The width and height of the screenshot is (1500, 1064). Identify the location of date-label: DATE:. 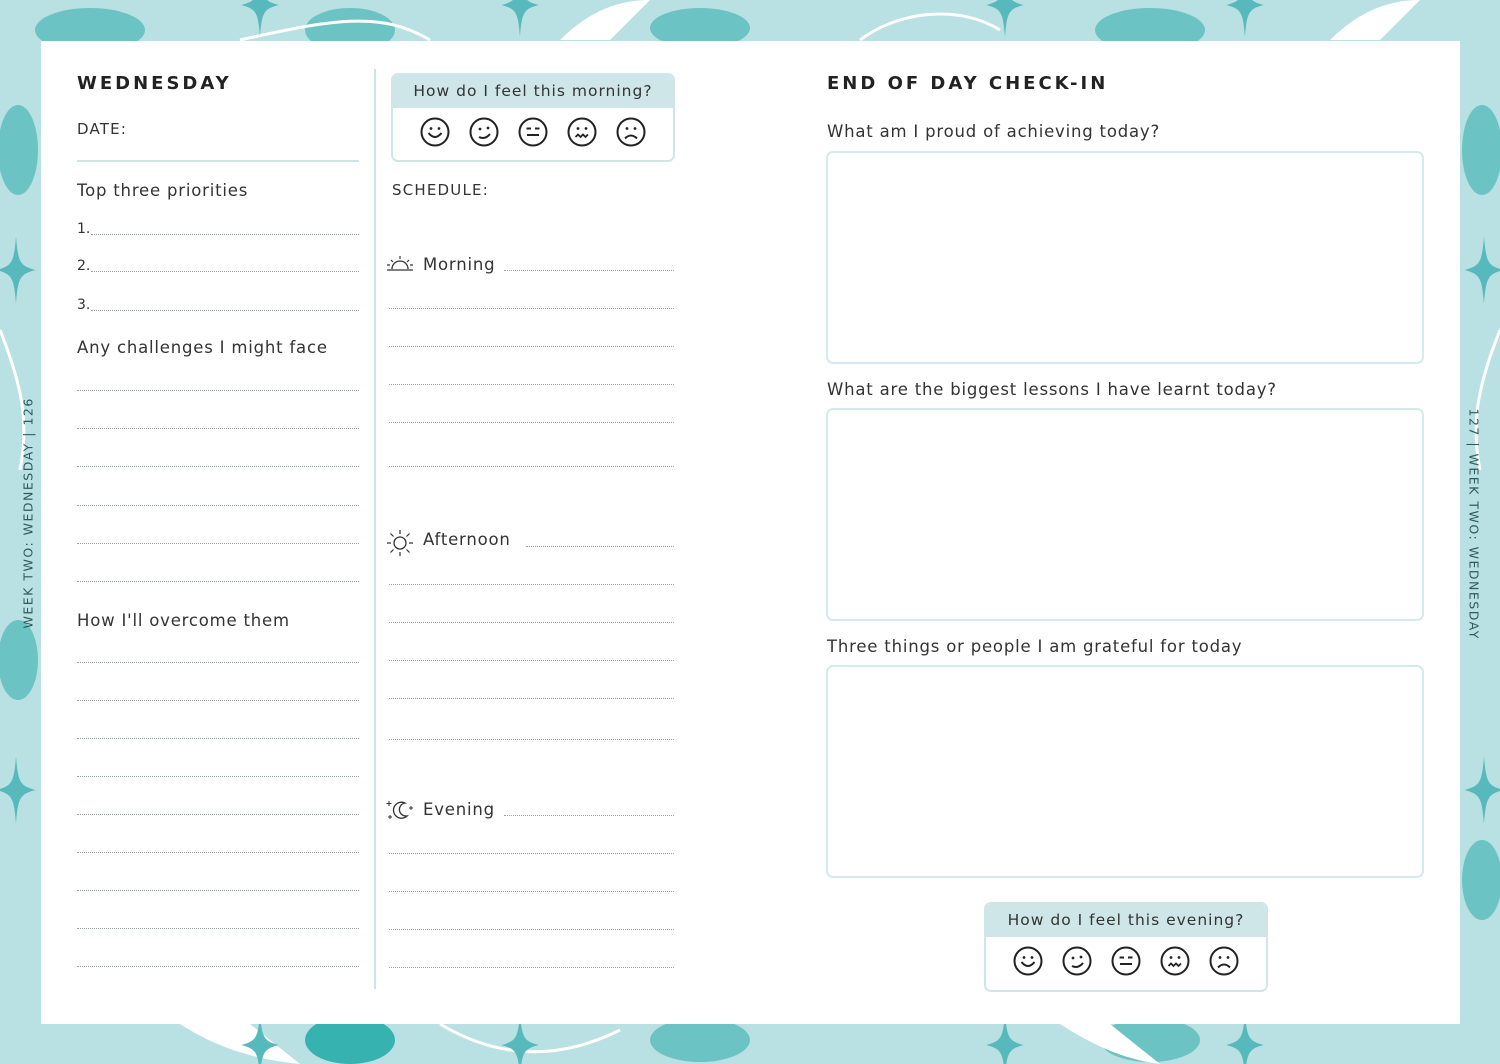
(102, 129).